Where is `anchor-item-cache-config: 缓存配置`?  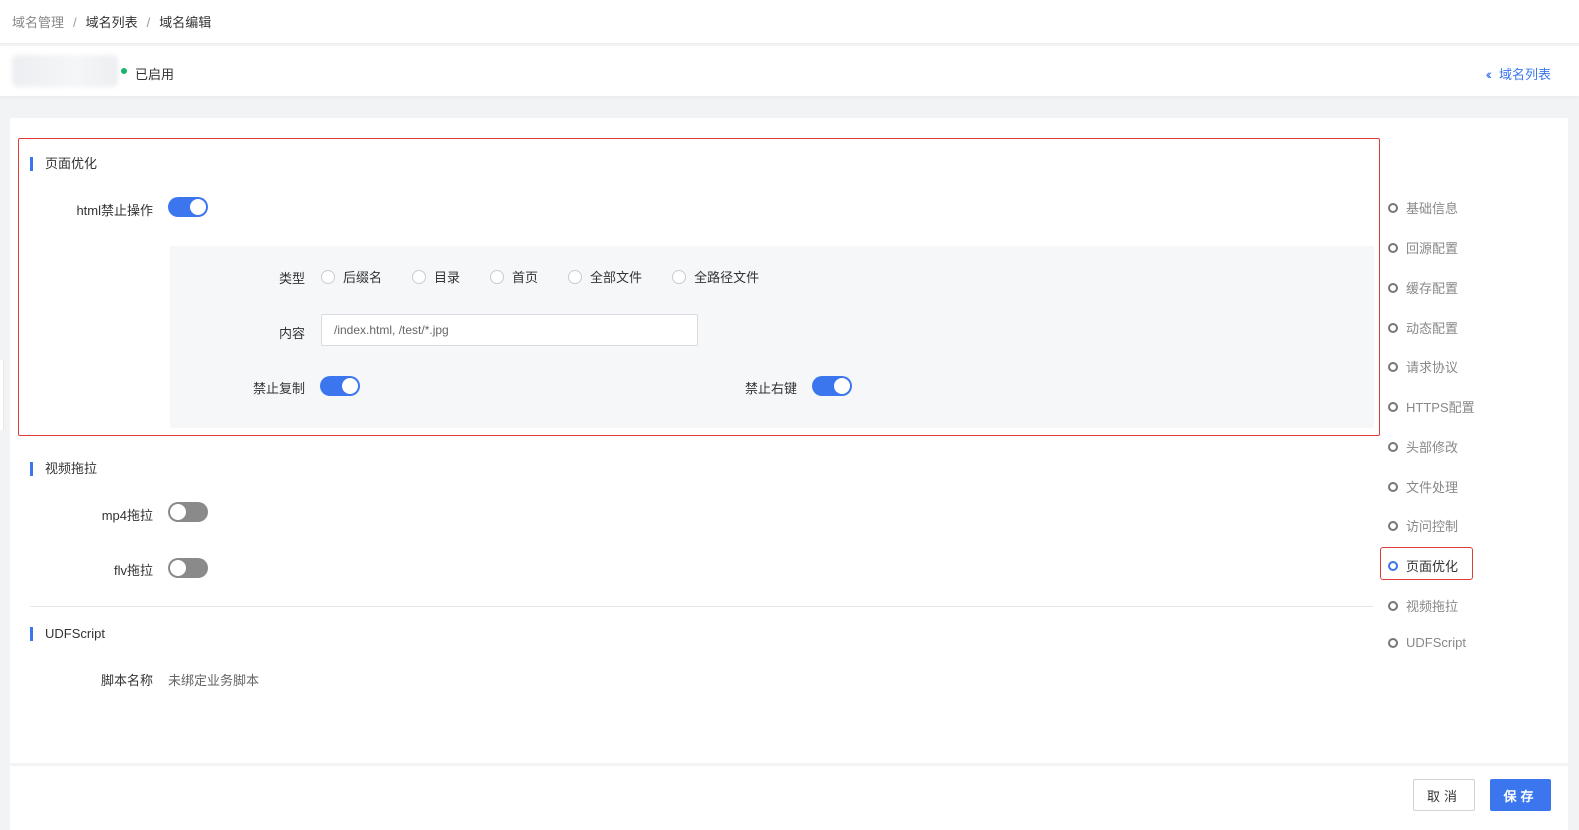 anchor-item-cache-config: 缓存配置 is located at coordinates (1423, 287).